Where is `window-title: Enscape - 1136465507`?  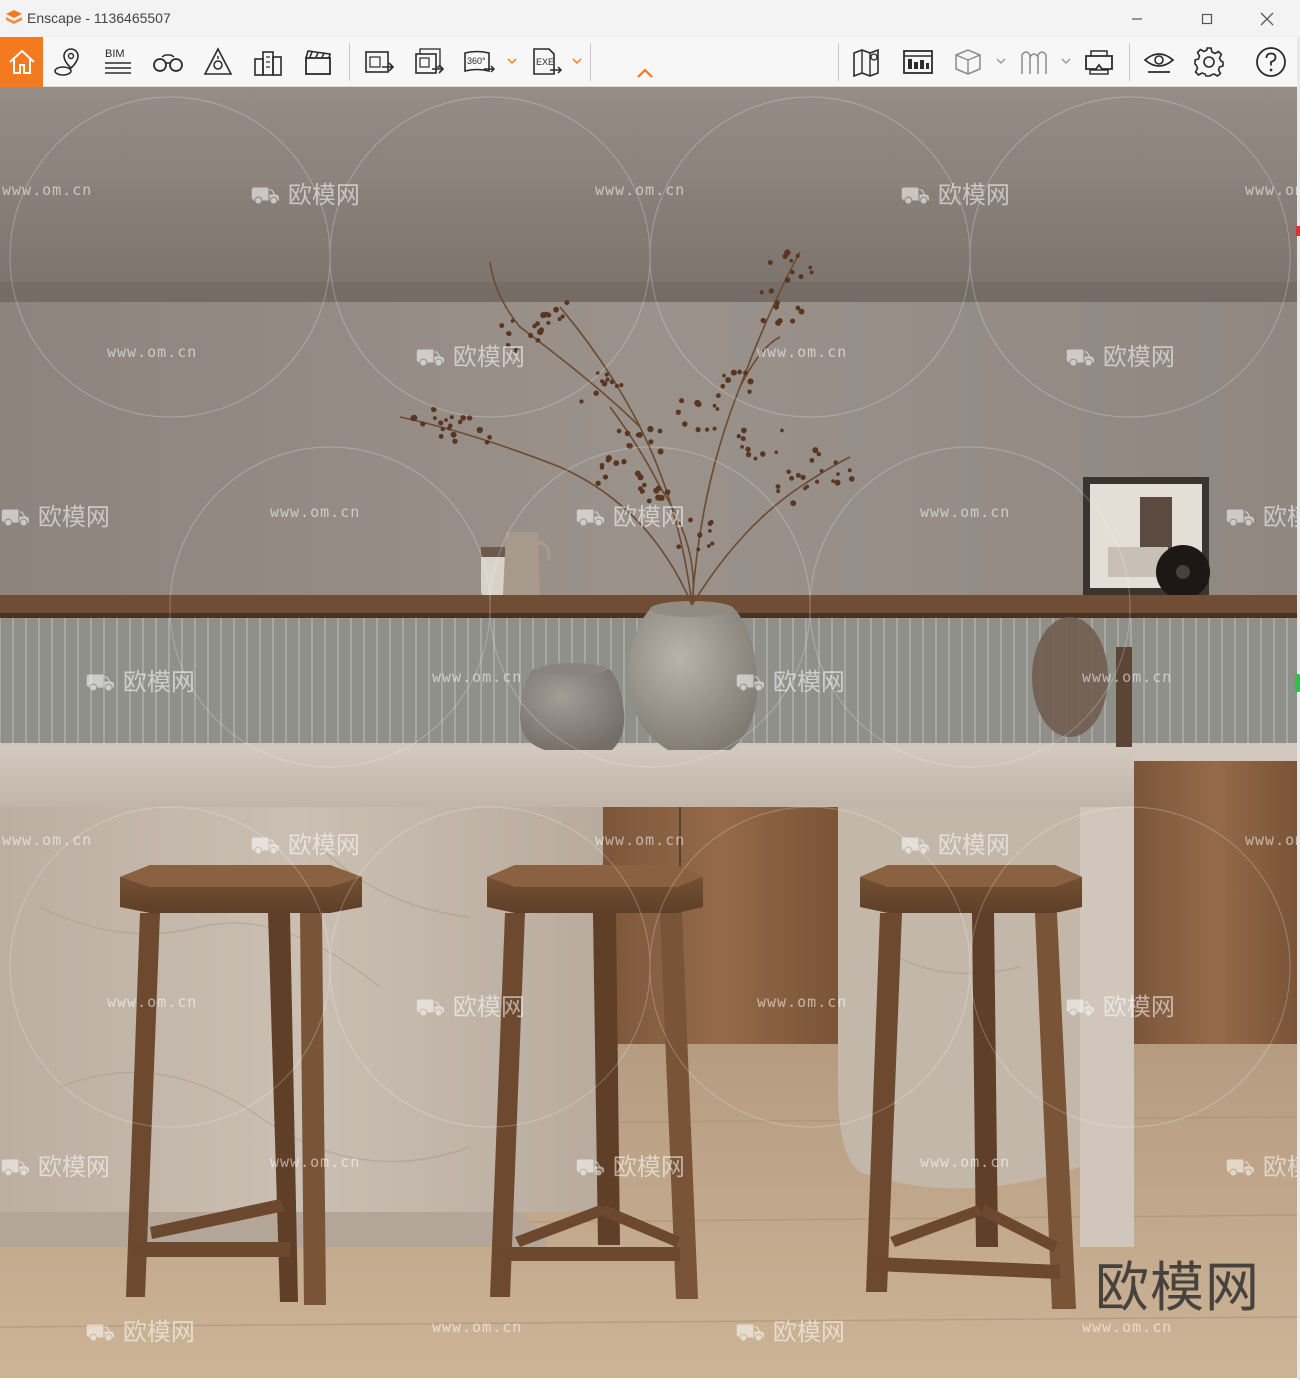
window-title: Enscape - 1136465507 is located at coordinates (99, 18).